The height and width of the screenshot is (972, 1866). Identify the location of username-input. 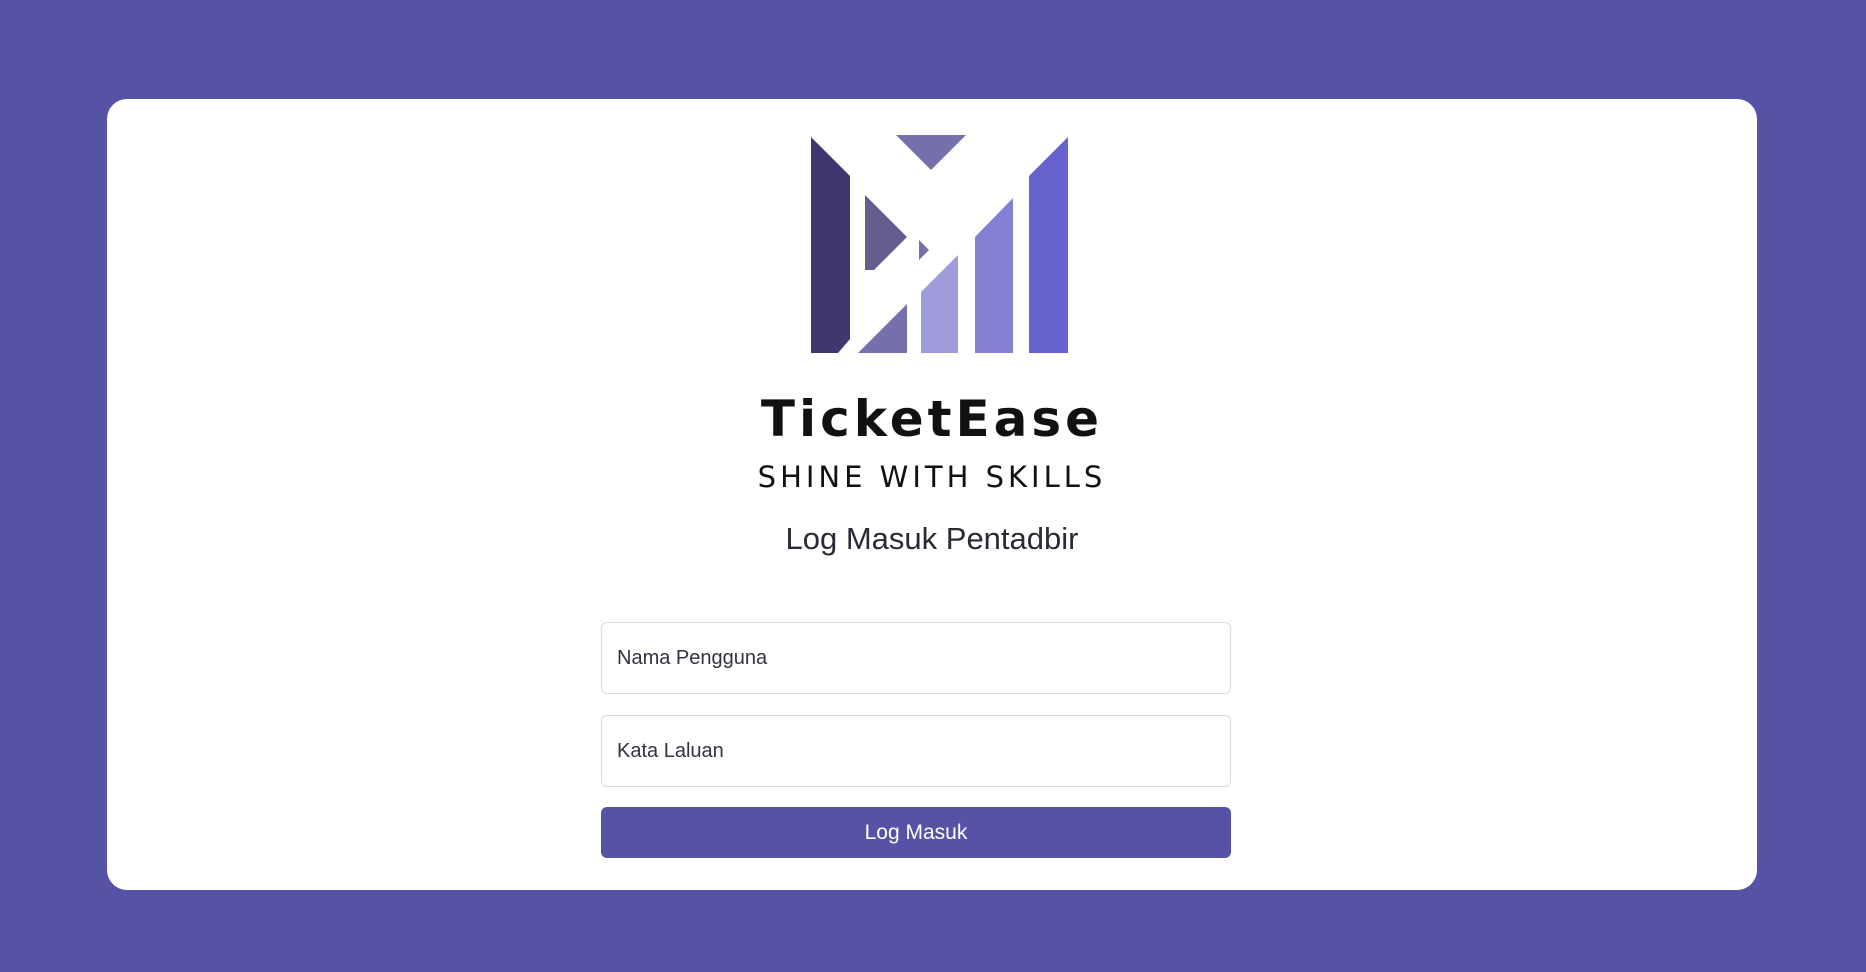
(916, 658).